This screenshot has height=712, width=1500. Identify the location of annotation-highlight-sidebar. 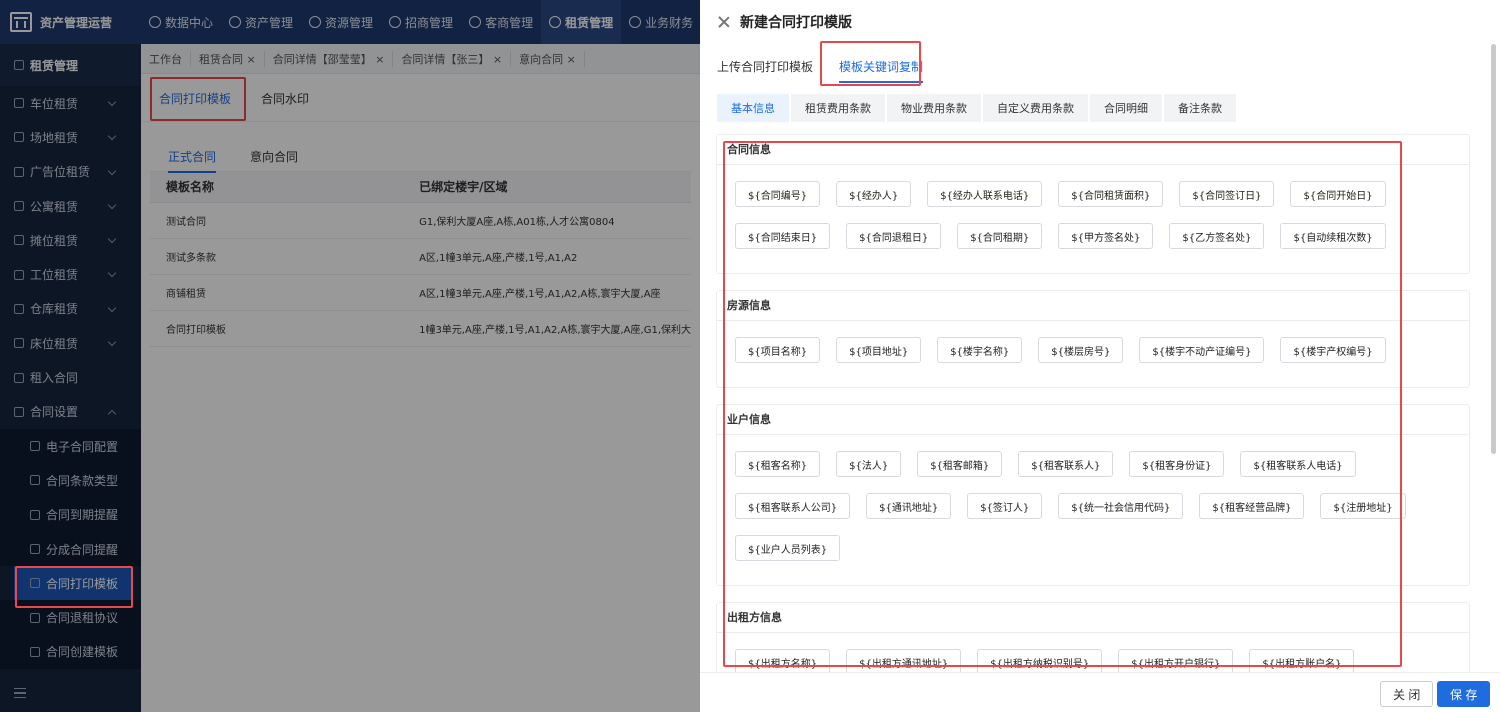
(74, 587).